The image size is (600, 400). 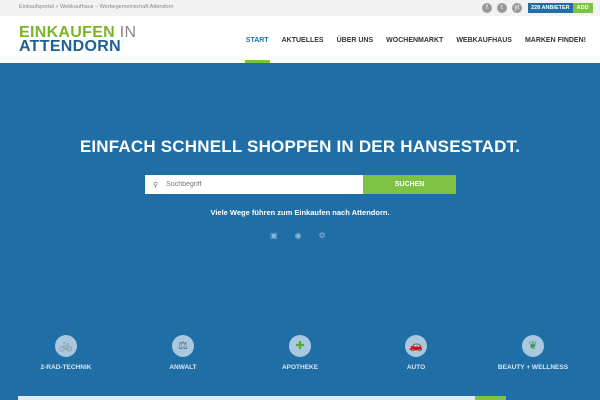 I want to click on youtube-icon: yt, so click(x=517, y=8).